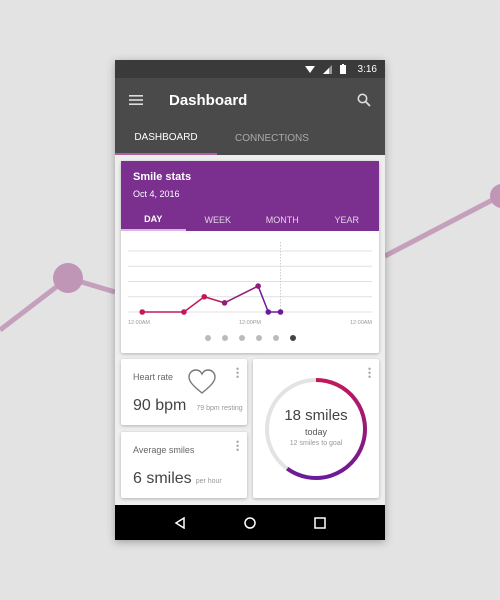 The width and height of the screenshot is (500, 600). I want to click on range-tab-month: MONTH, so click(282, 220).